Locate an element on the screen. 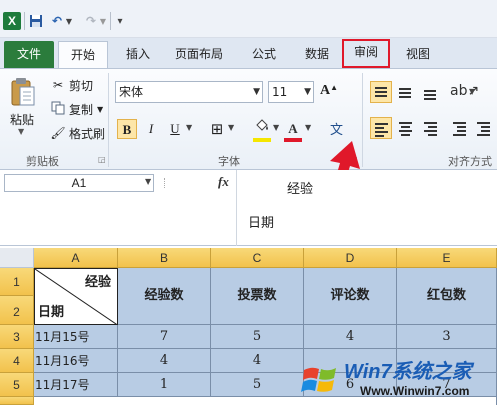 This screenshot has height=405, width=497. orientation-dropdown-icon: ▼ is located at coordinates (472, 91).